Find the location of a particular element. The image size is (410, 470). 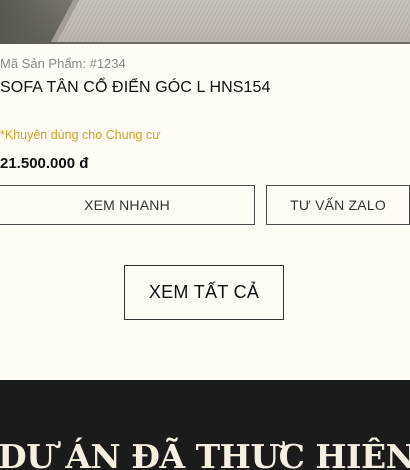

product-price: 21.500.000 đ is located at coordinates (44, 163).